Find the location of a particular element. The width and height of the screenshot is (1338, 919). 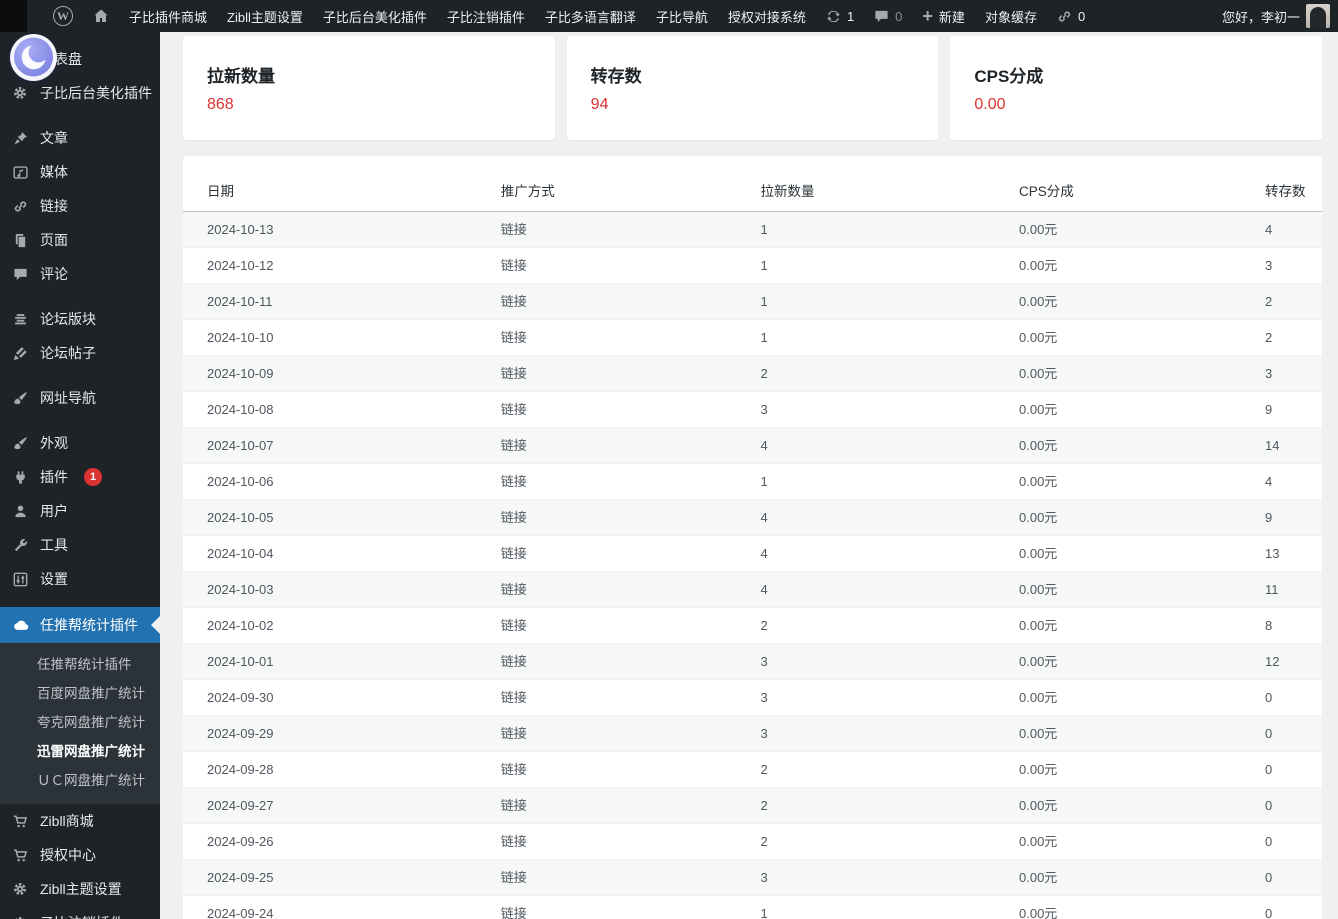

table-cell: 3 is located at coordinates (889, 409).